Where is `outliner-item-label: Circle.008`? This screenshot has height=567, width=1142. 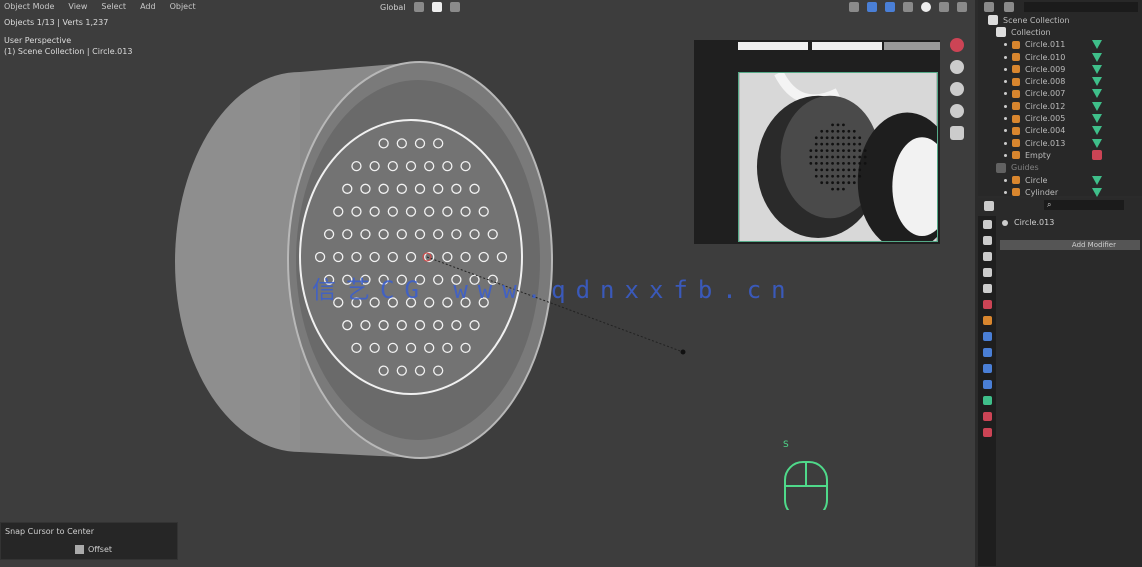 outliner-item-label: Circle.008 is located at coordinates (1045, 82).